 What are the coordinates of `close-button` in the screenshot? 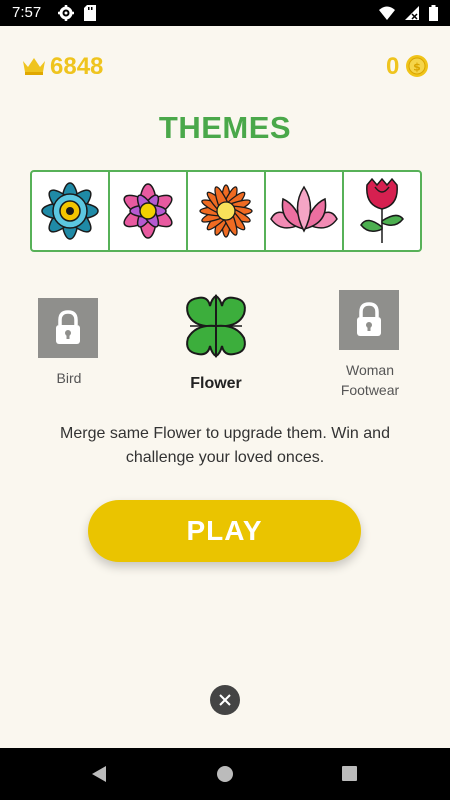 It's located at (225, 700).